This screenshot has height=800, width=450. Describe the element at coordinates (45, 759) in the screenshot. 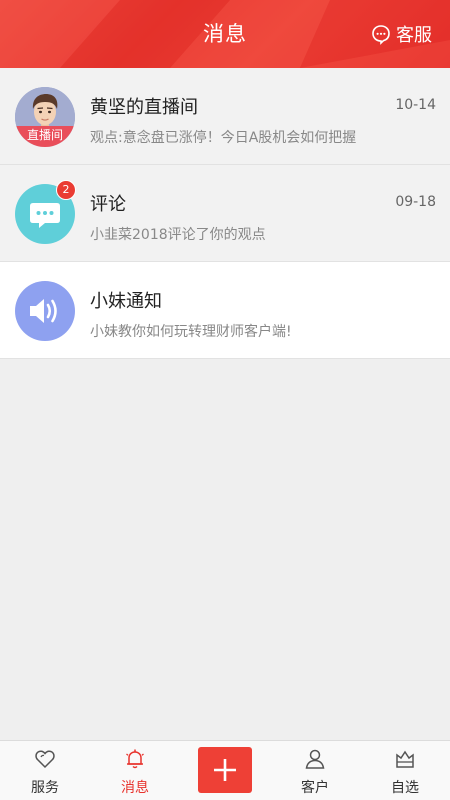

I see `heart-icon` at that location.